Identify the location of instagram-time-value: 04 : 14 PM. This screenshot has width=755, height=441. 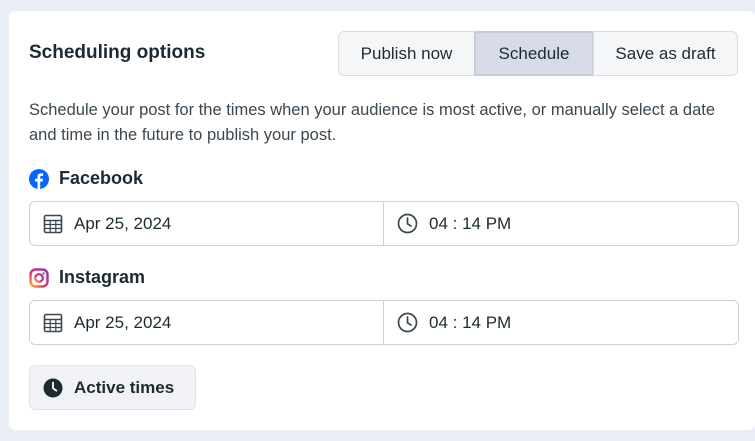
(470, 322).